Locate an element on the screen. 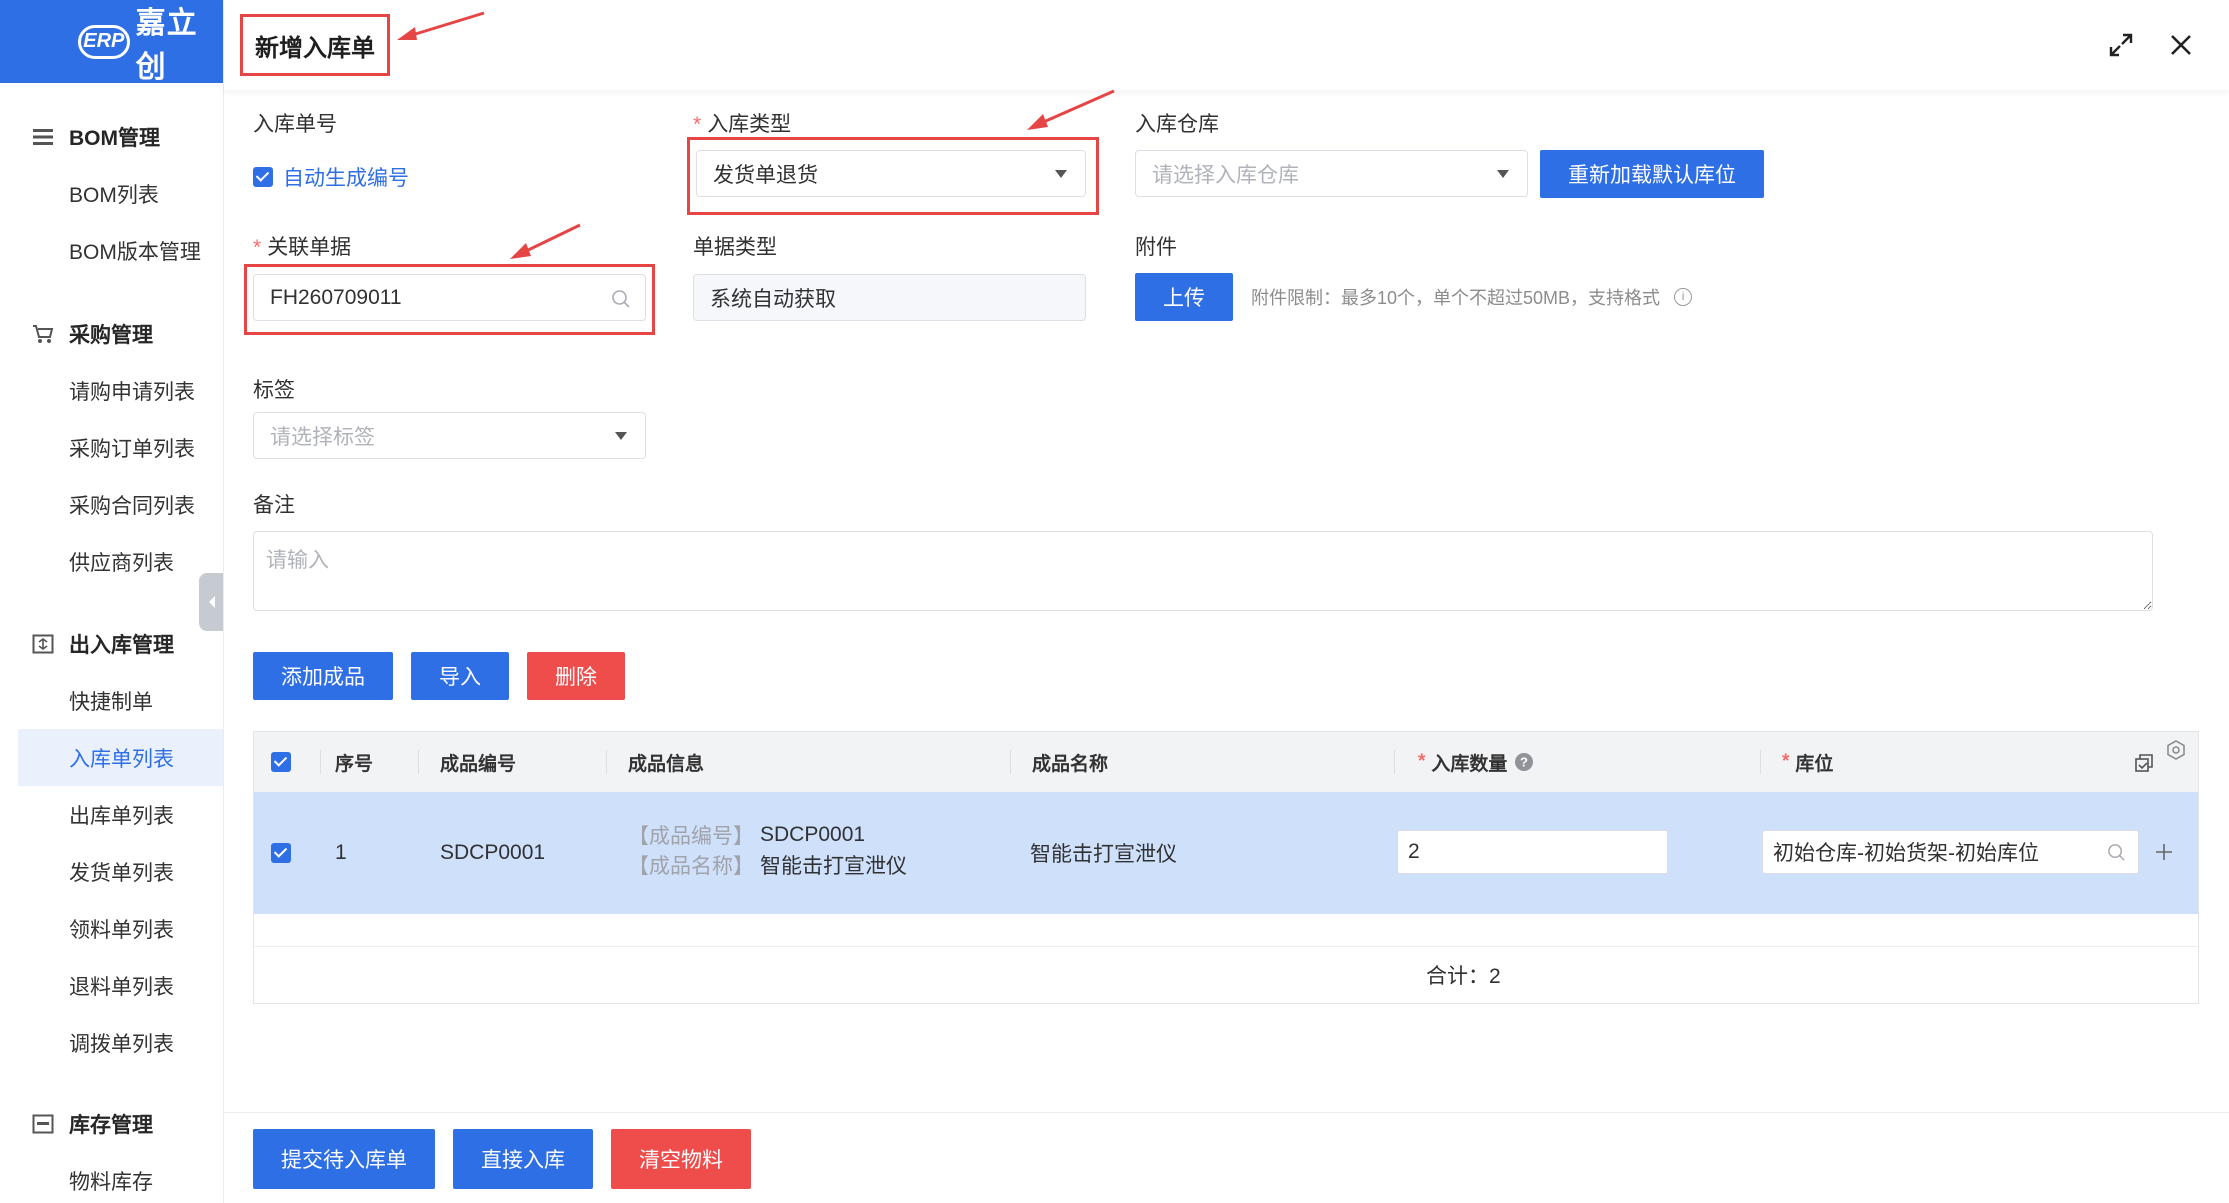 The image size is (2229, 1203). nav-group-label: 采购管理 is located at coordinates (111, 335).